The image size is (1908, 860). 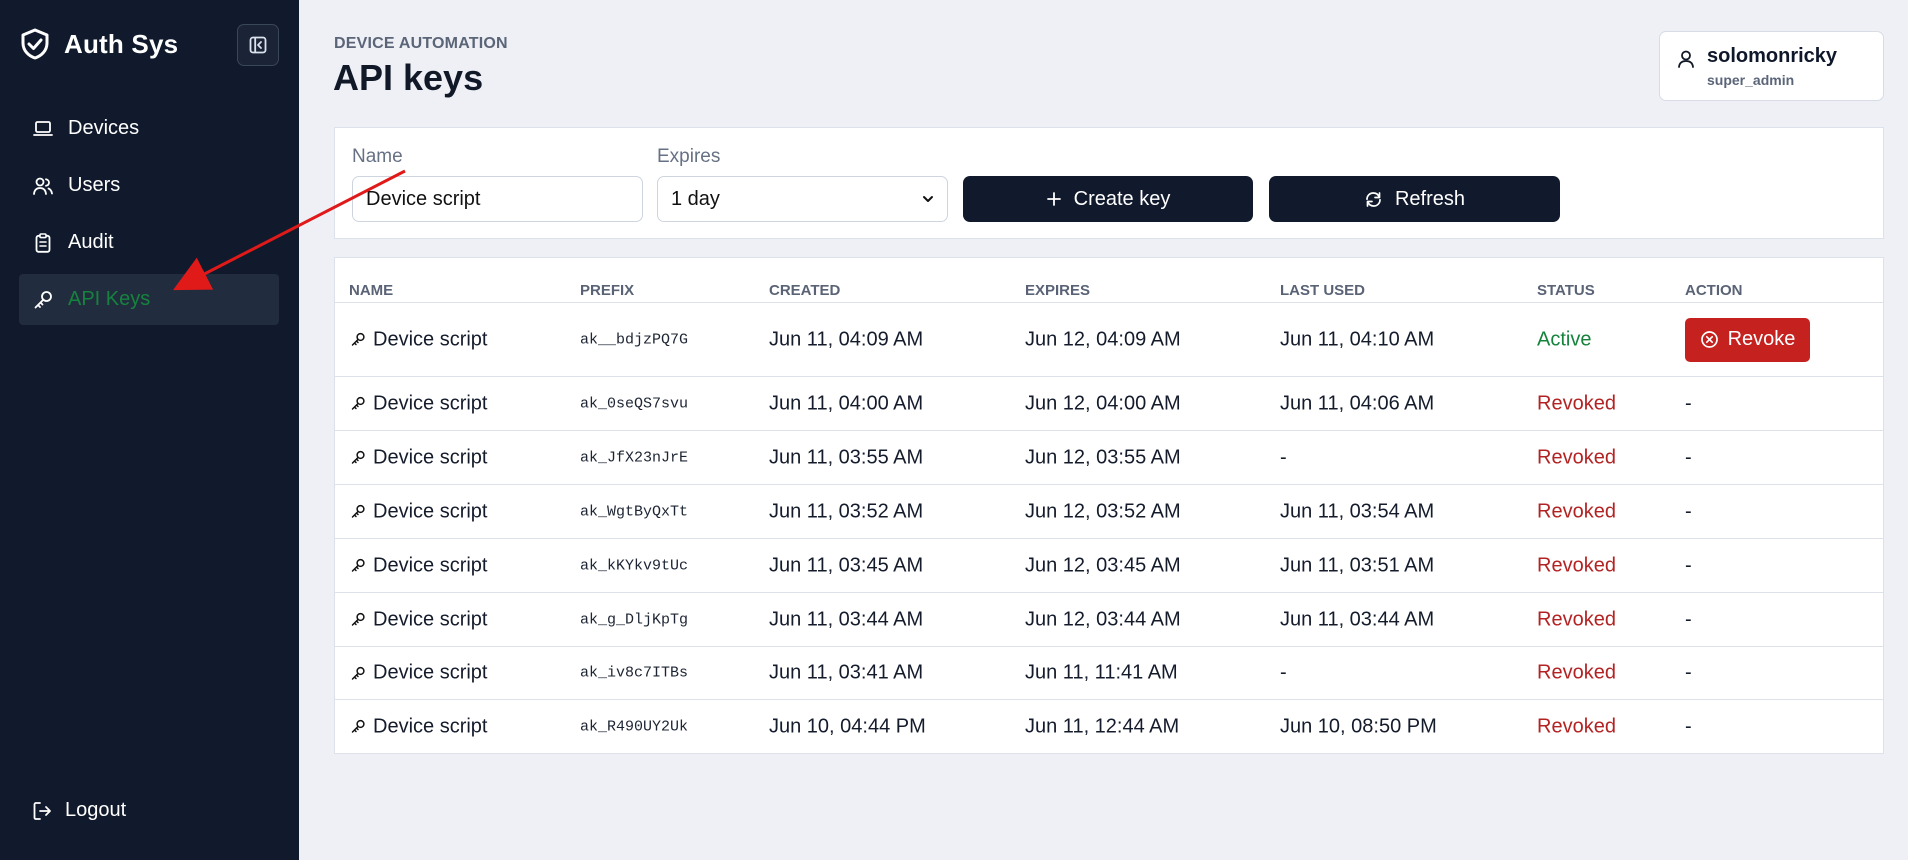 I want to click on expires-date: Jun 12, 03:45 AM, so click(x=1103, y=565).